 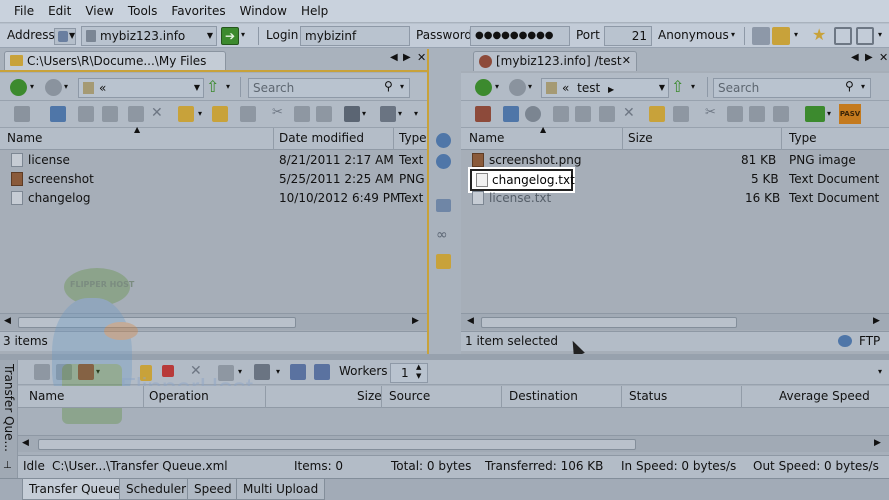 What do you see at coordinates (850, 114) in the screenshot?
I see `pasv-toggle-button: PASV` at bounding box center [850, 114].